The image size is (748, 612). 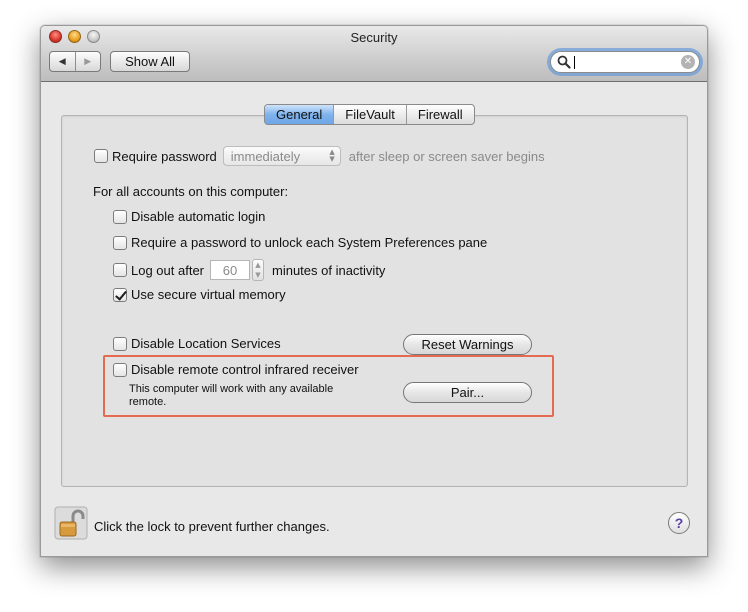 What do you see at coordinates (164, 156) in the screenshot?
I see `require-password-label: Require password` at bounding box center [164, 156].